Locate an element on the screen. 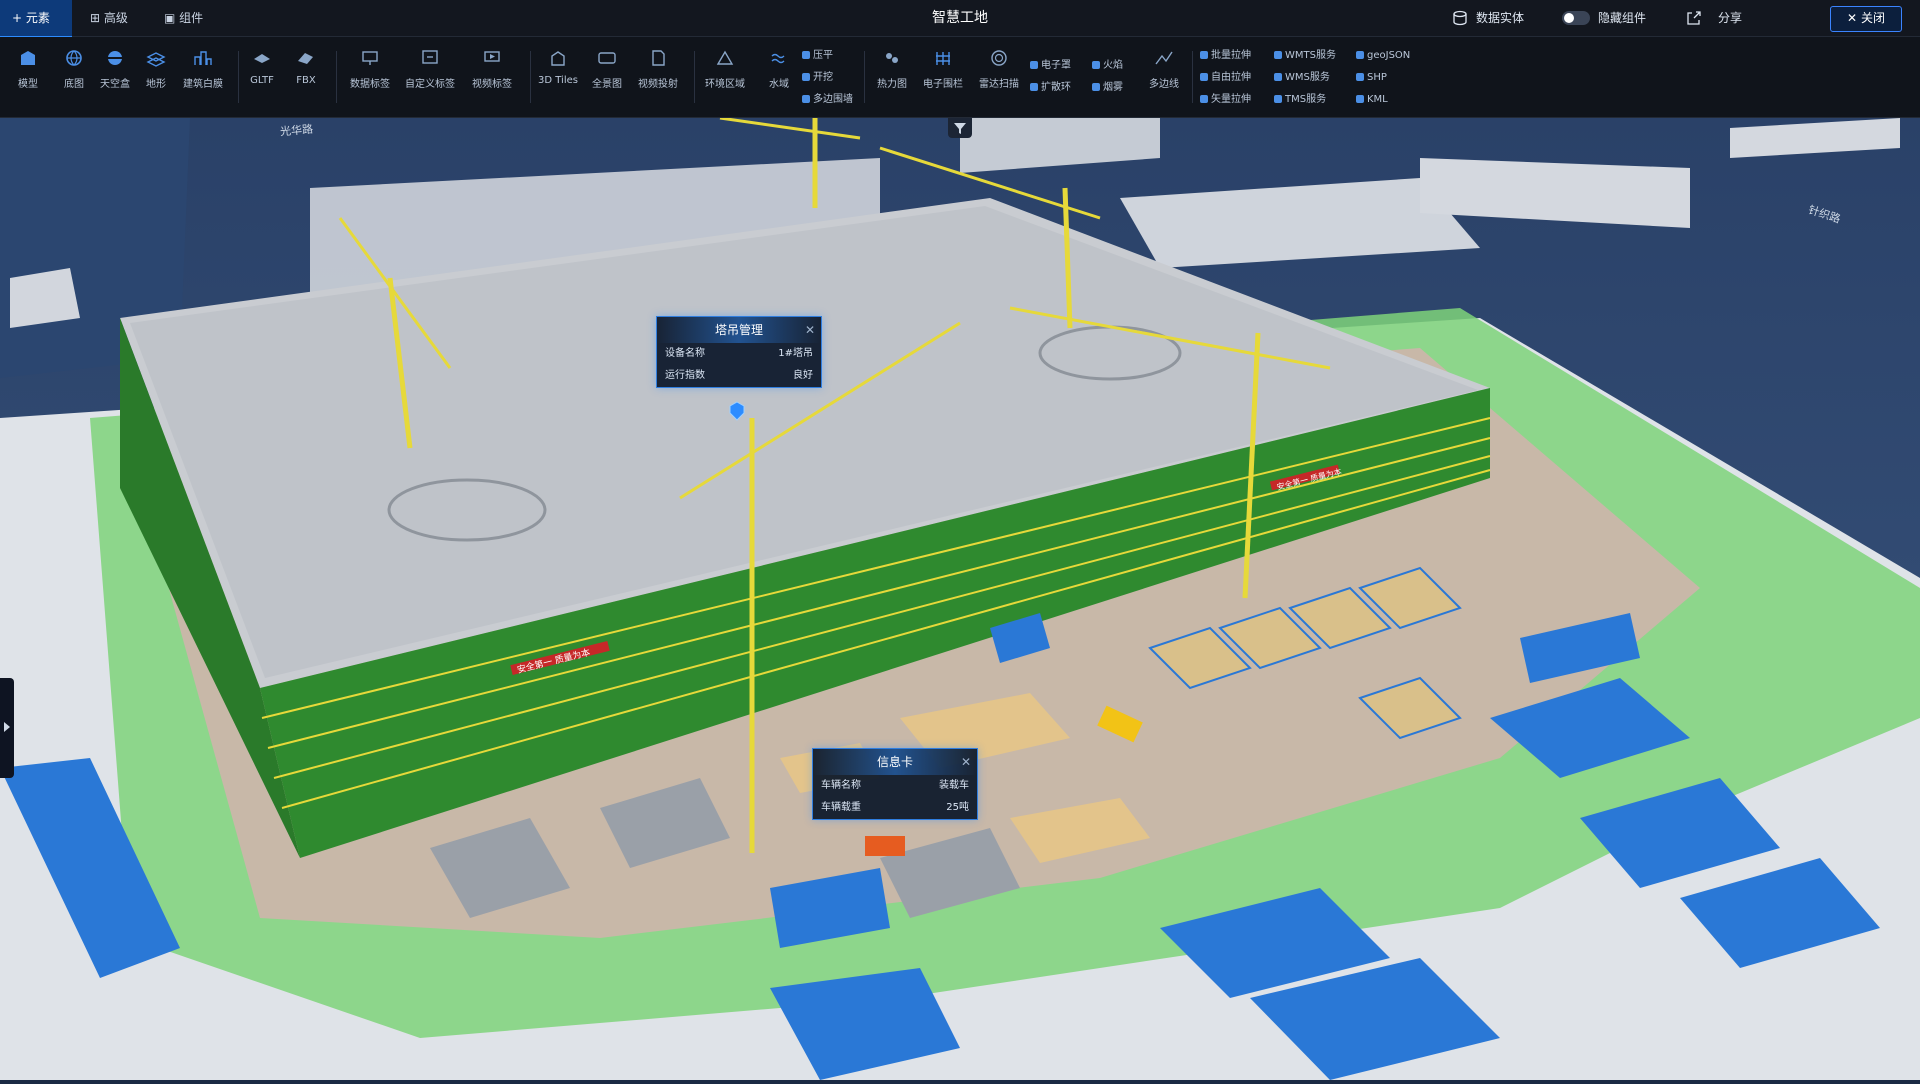 This screenshot has width=1920, height=1084. filter-icon is located at coordinates (960, 128).